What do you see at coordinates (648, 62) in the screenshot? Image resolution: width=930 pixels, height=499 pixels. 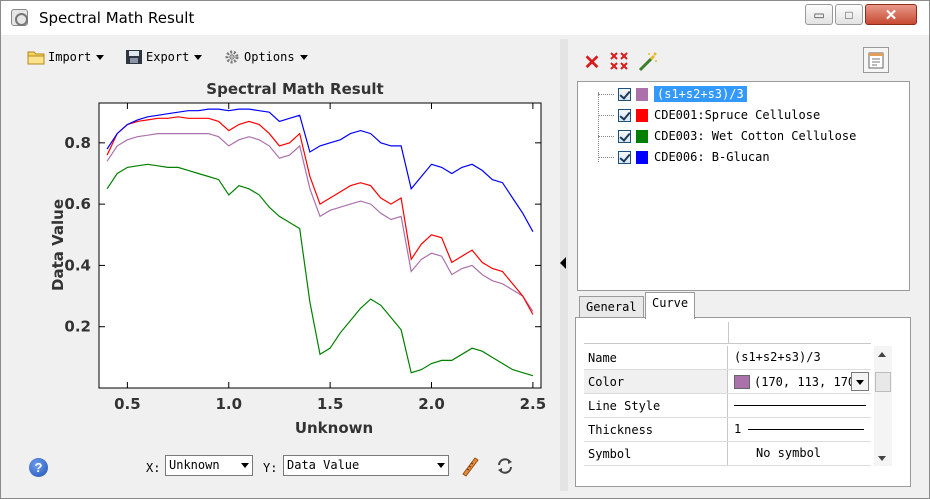 I see `magic-wand-icon` at bounding box center [648, 62].